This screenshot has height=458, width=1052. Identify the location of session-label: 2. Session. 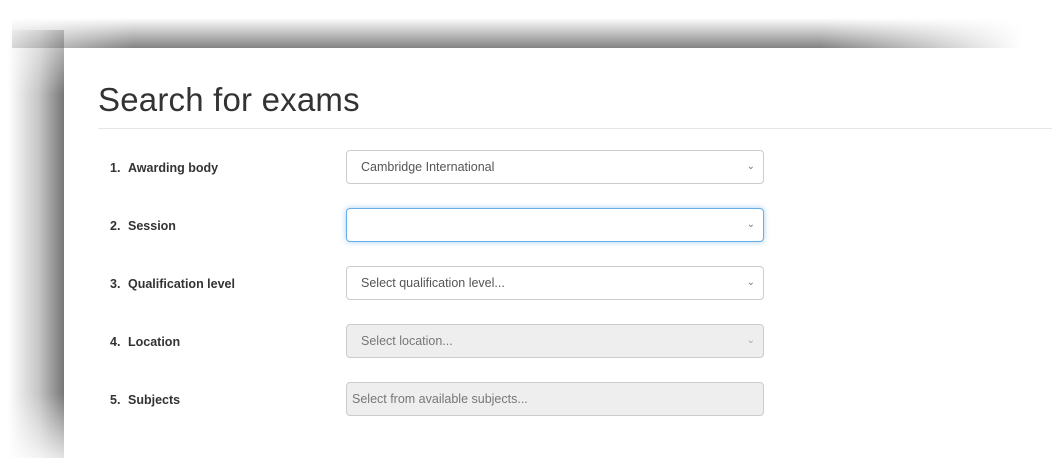
(143, 226).